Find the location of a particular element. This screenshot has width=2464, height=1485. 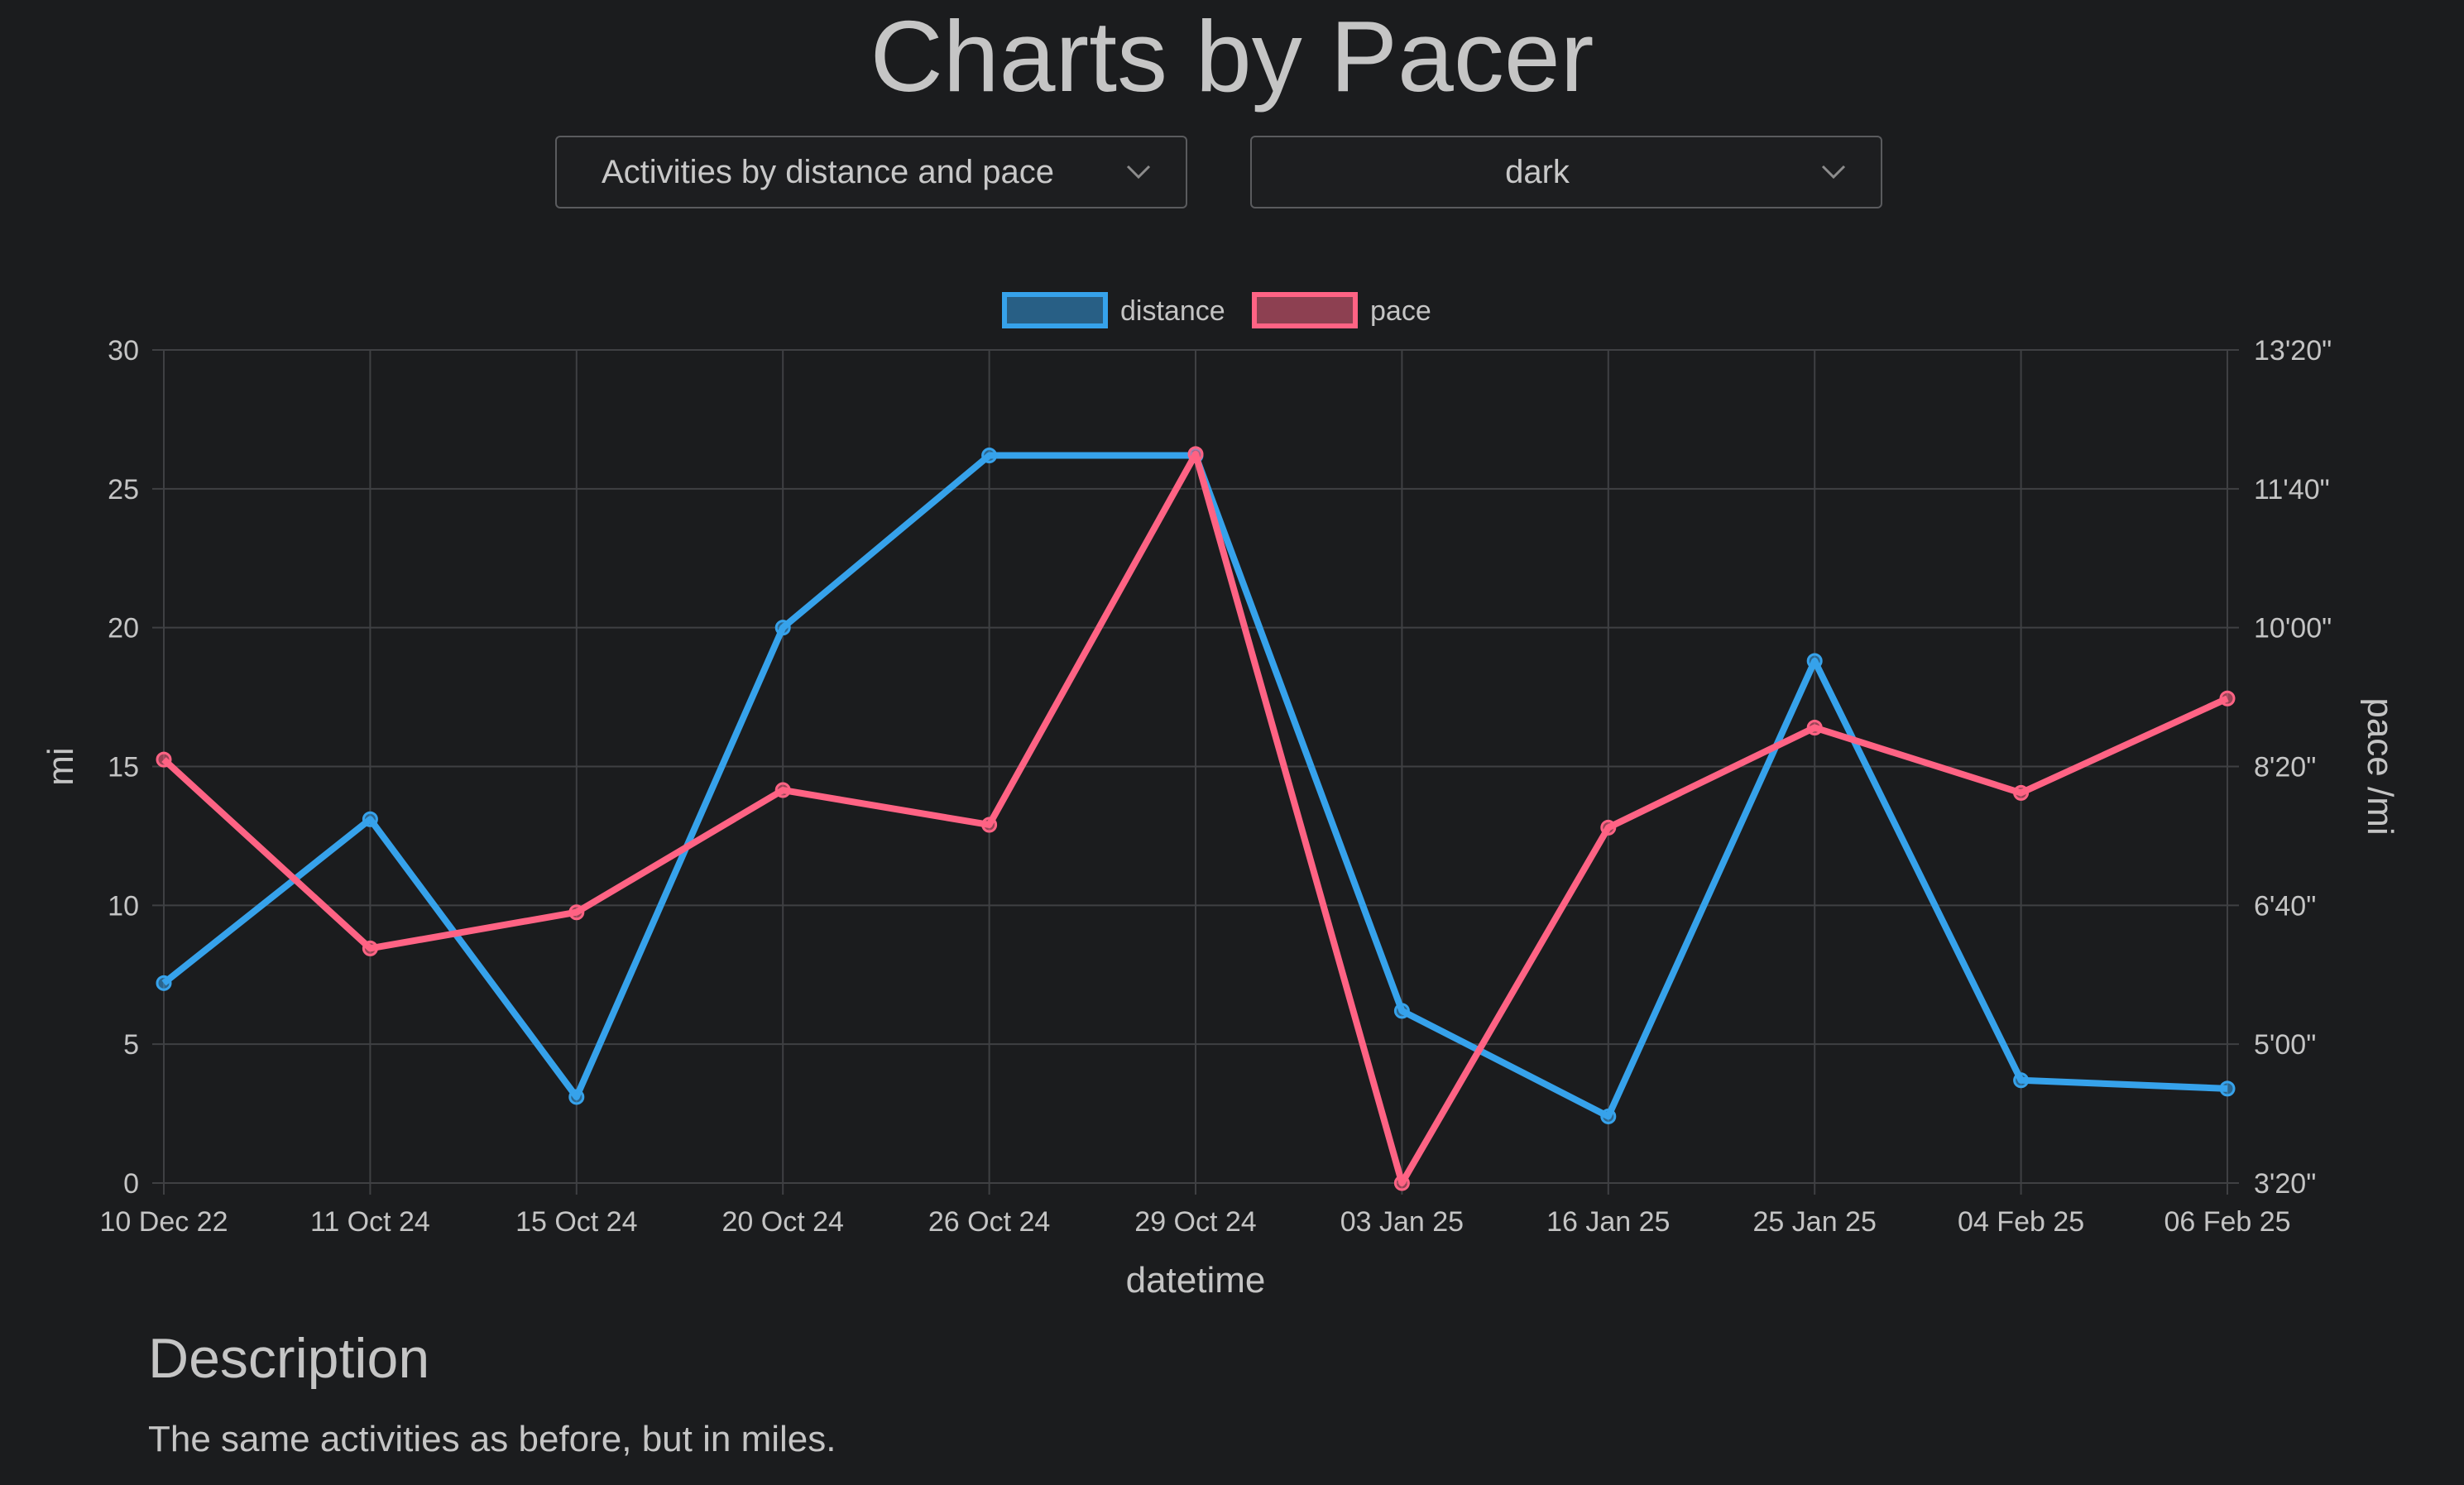

x-tick-label: 16 Jan 25 is located at coordinates (1608, 1222).